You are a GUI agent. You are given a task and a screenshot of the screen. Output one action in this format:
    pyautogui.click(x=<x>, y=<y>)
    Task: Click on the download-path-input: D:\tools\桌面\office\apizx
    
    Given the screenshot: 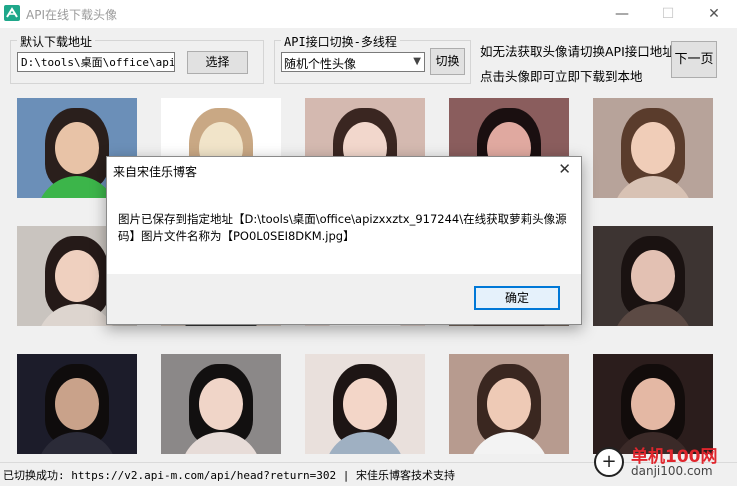 What is the action you would take?
    pyautogui.click(x=96, y=62)
    